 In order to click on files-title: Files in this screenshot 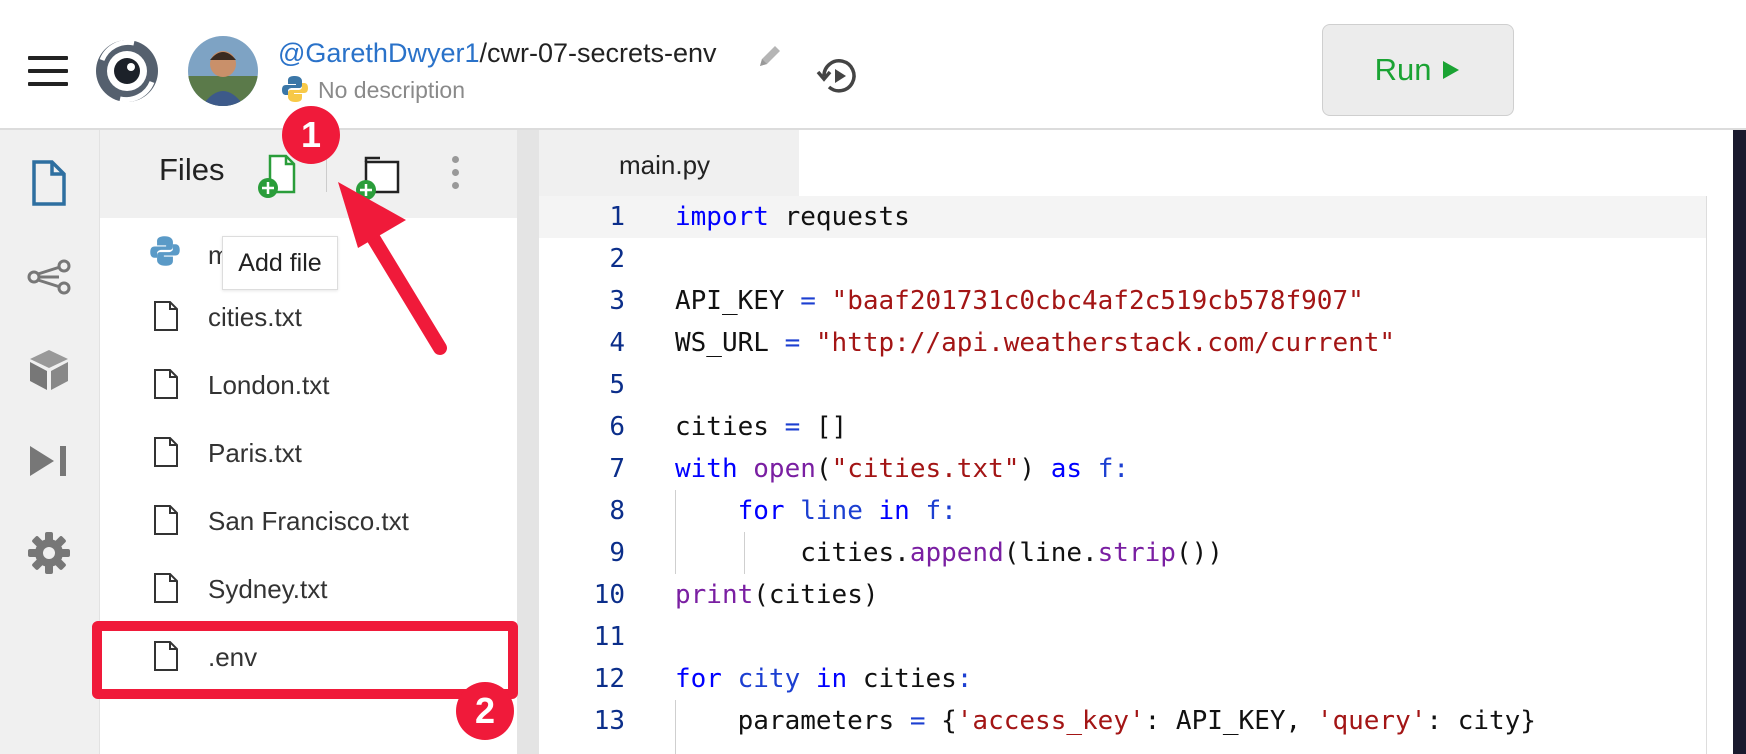, I will do `click(192, 169)`.